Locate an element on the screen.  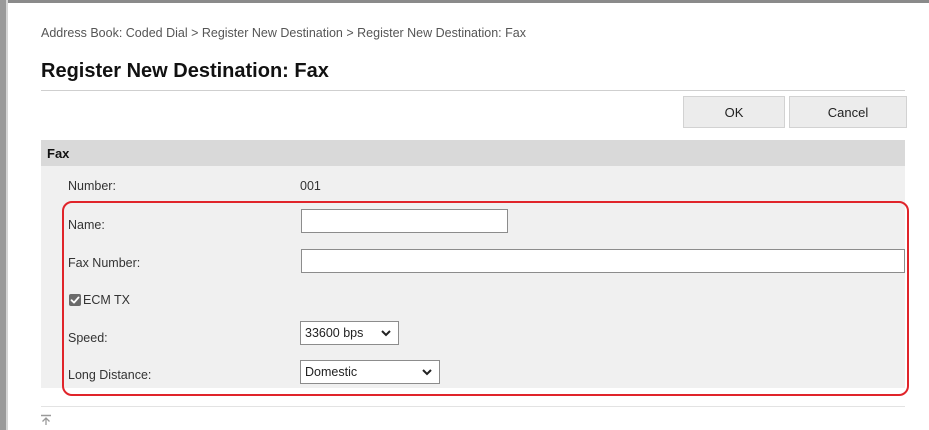
section-header: Fax is located at coordinates (473, 153).